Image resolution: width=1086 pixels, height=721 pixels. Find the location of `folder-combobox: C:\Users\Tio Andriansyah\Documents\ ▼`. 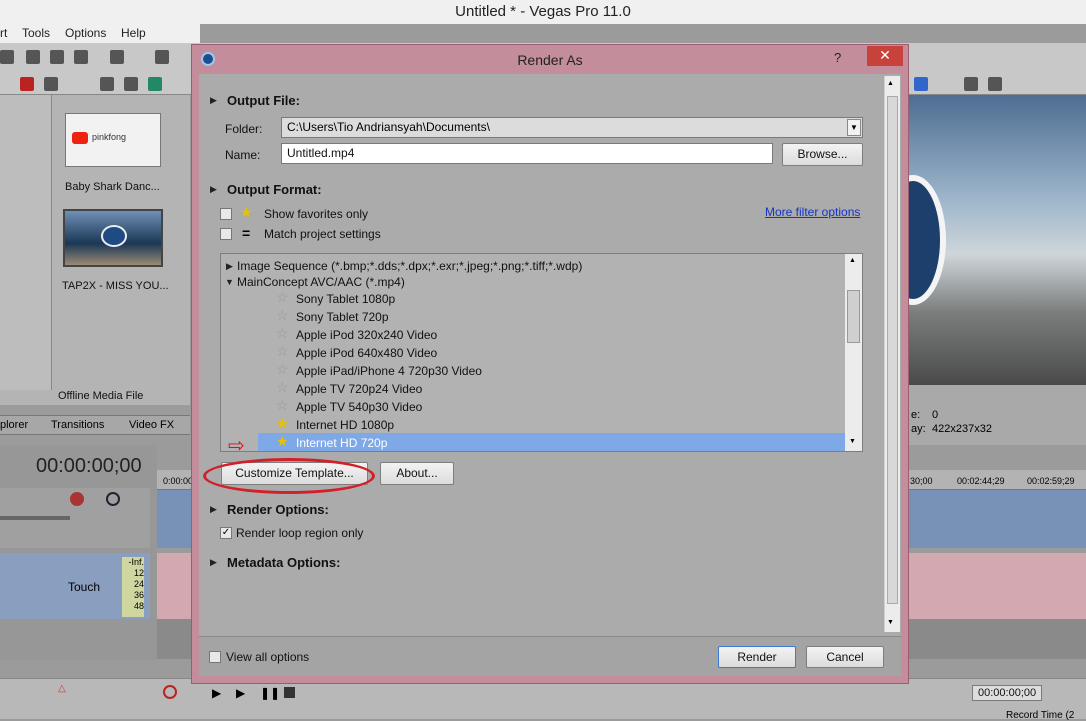

folder-combobox: C:\Users\Tio Andriansyah\Documents\ ▼ is located at coordinates (572, 127).